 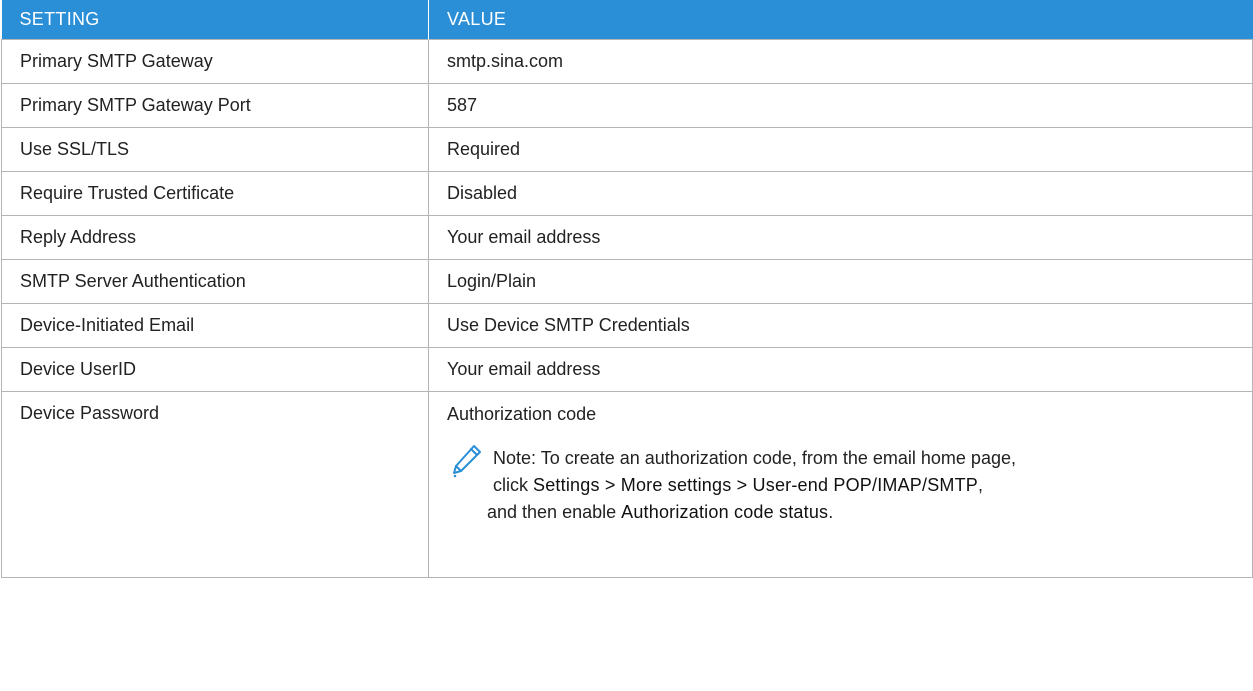 I want to click on setting-cell: Use SSL/TLS, so click(x=215, y=149).